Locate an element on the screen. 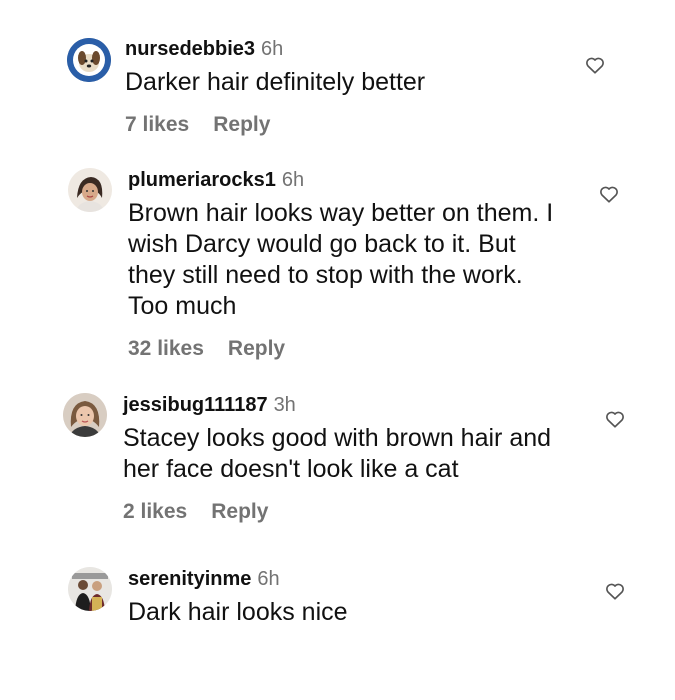 The height and width of the screenshot is (700, 675). comment-text: Darker hair definitely better is located at coordinates (275, 82).